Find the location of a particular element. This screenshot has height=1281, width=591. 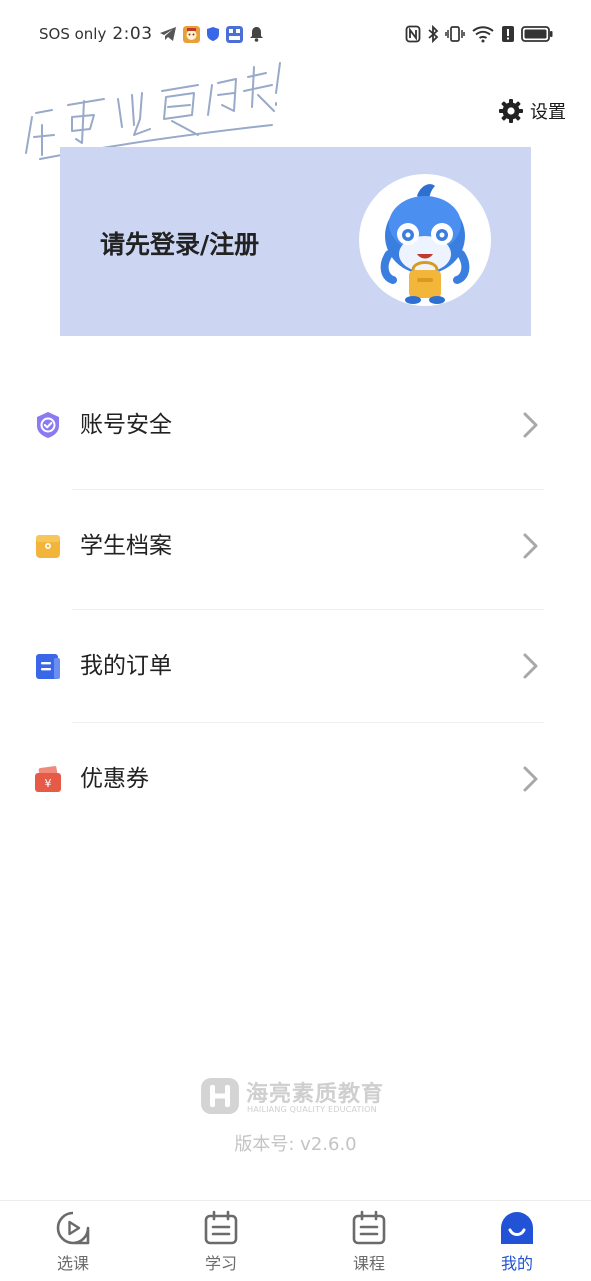

brand-mark-icon is located at coordinates (220, 1096).